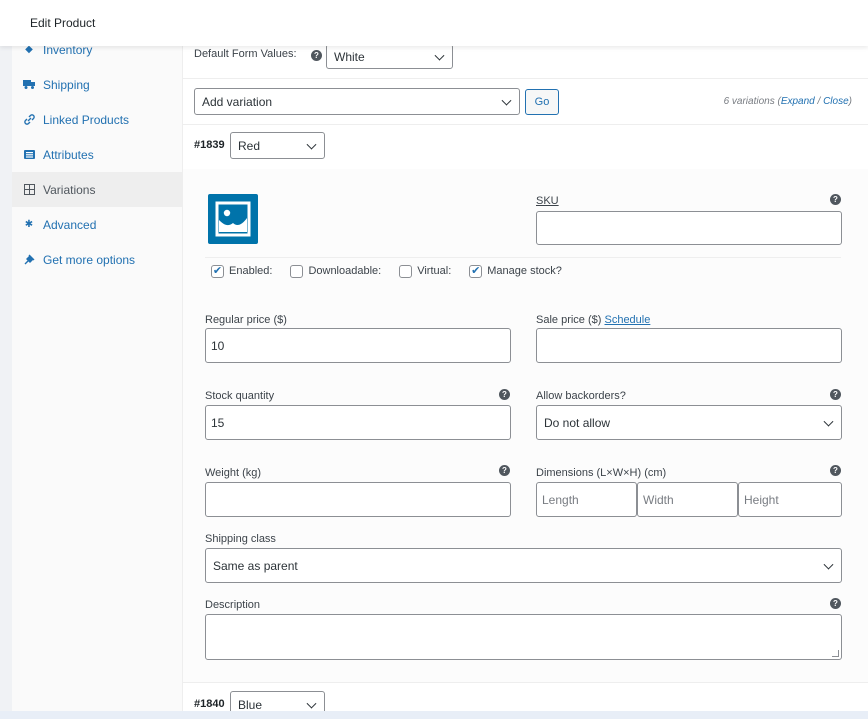  Describe the element at coordinates (593, 320) in the screenshot. I see `sale-price-label: Sale price ($) Schedule` at that location.